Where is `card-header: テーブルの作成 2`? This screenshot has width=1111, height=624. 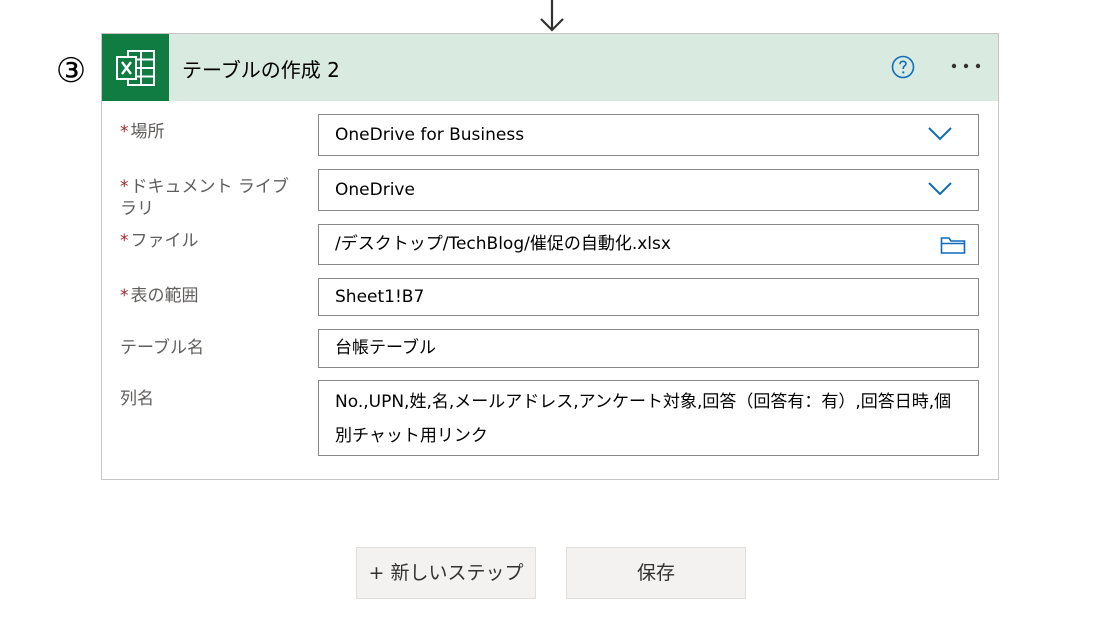 card-header: テーブルの作成 2 is located at coordinates (550, 67).